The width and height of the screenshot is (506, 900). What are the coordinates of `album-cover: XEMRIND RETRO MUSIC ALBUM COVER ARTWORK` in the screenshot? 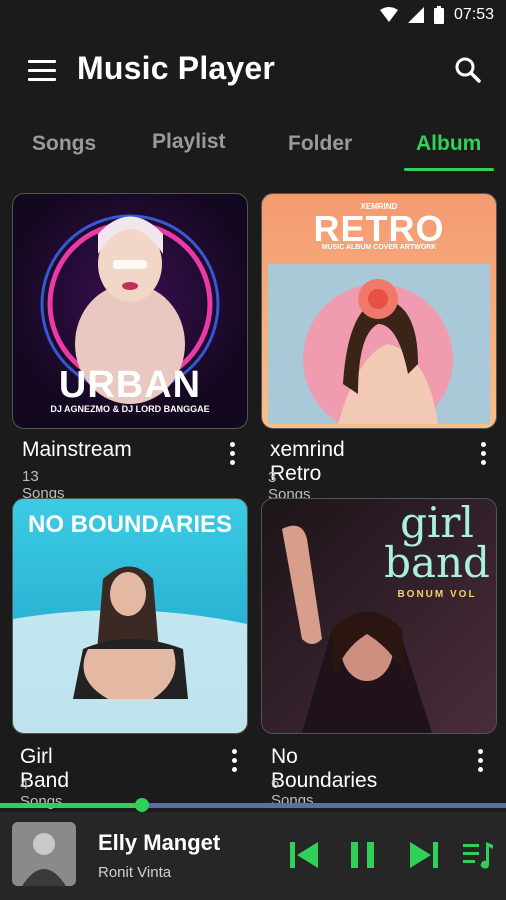 It's located at (379, 311).